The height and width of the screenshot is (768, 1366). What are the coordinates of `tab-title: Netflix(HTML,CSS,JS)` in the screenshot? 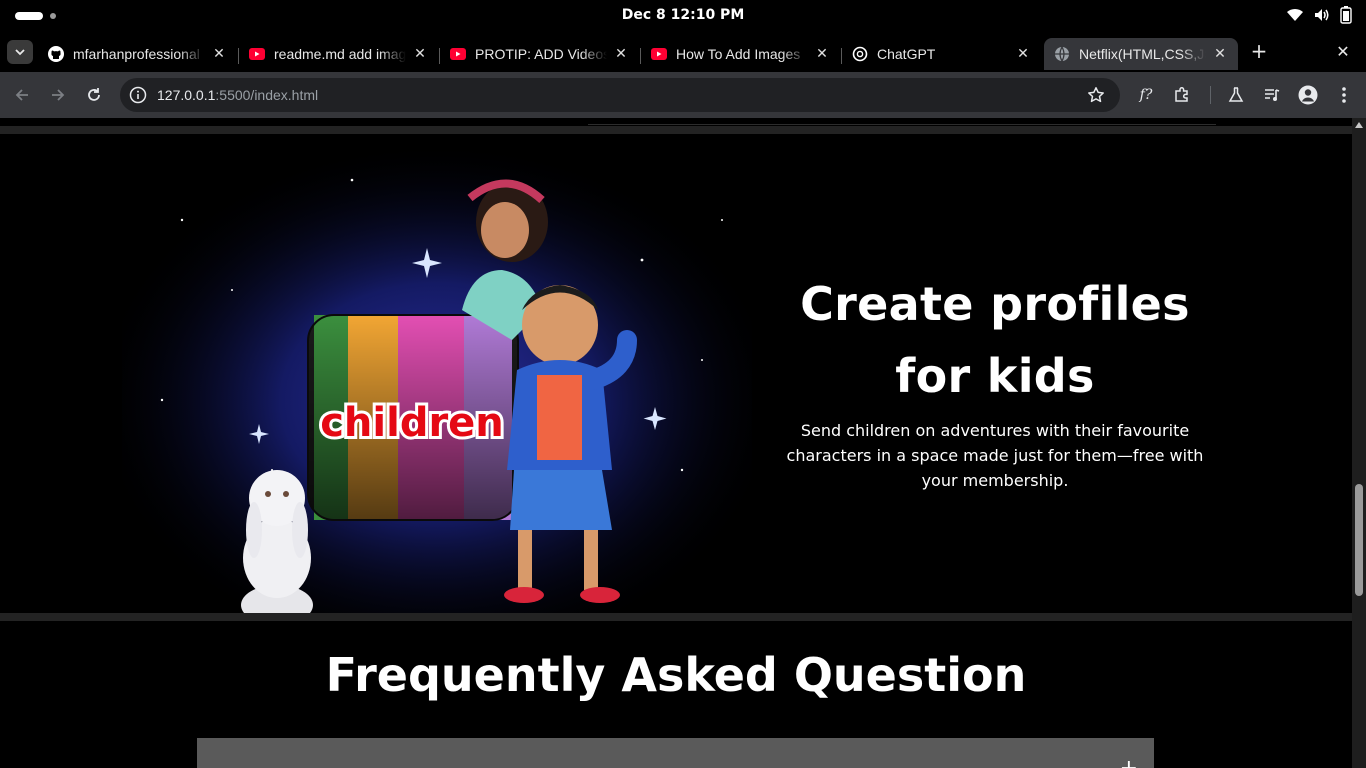 It's located at (1142, 54).